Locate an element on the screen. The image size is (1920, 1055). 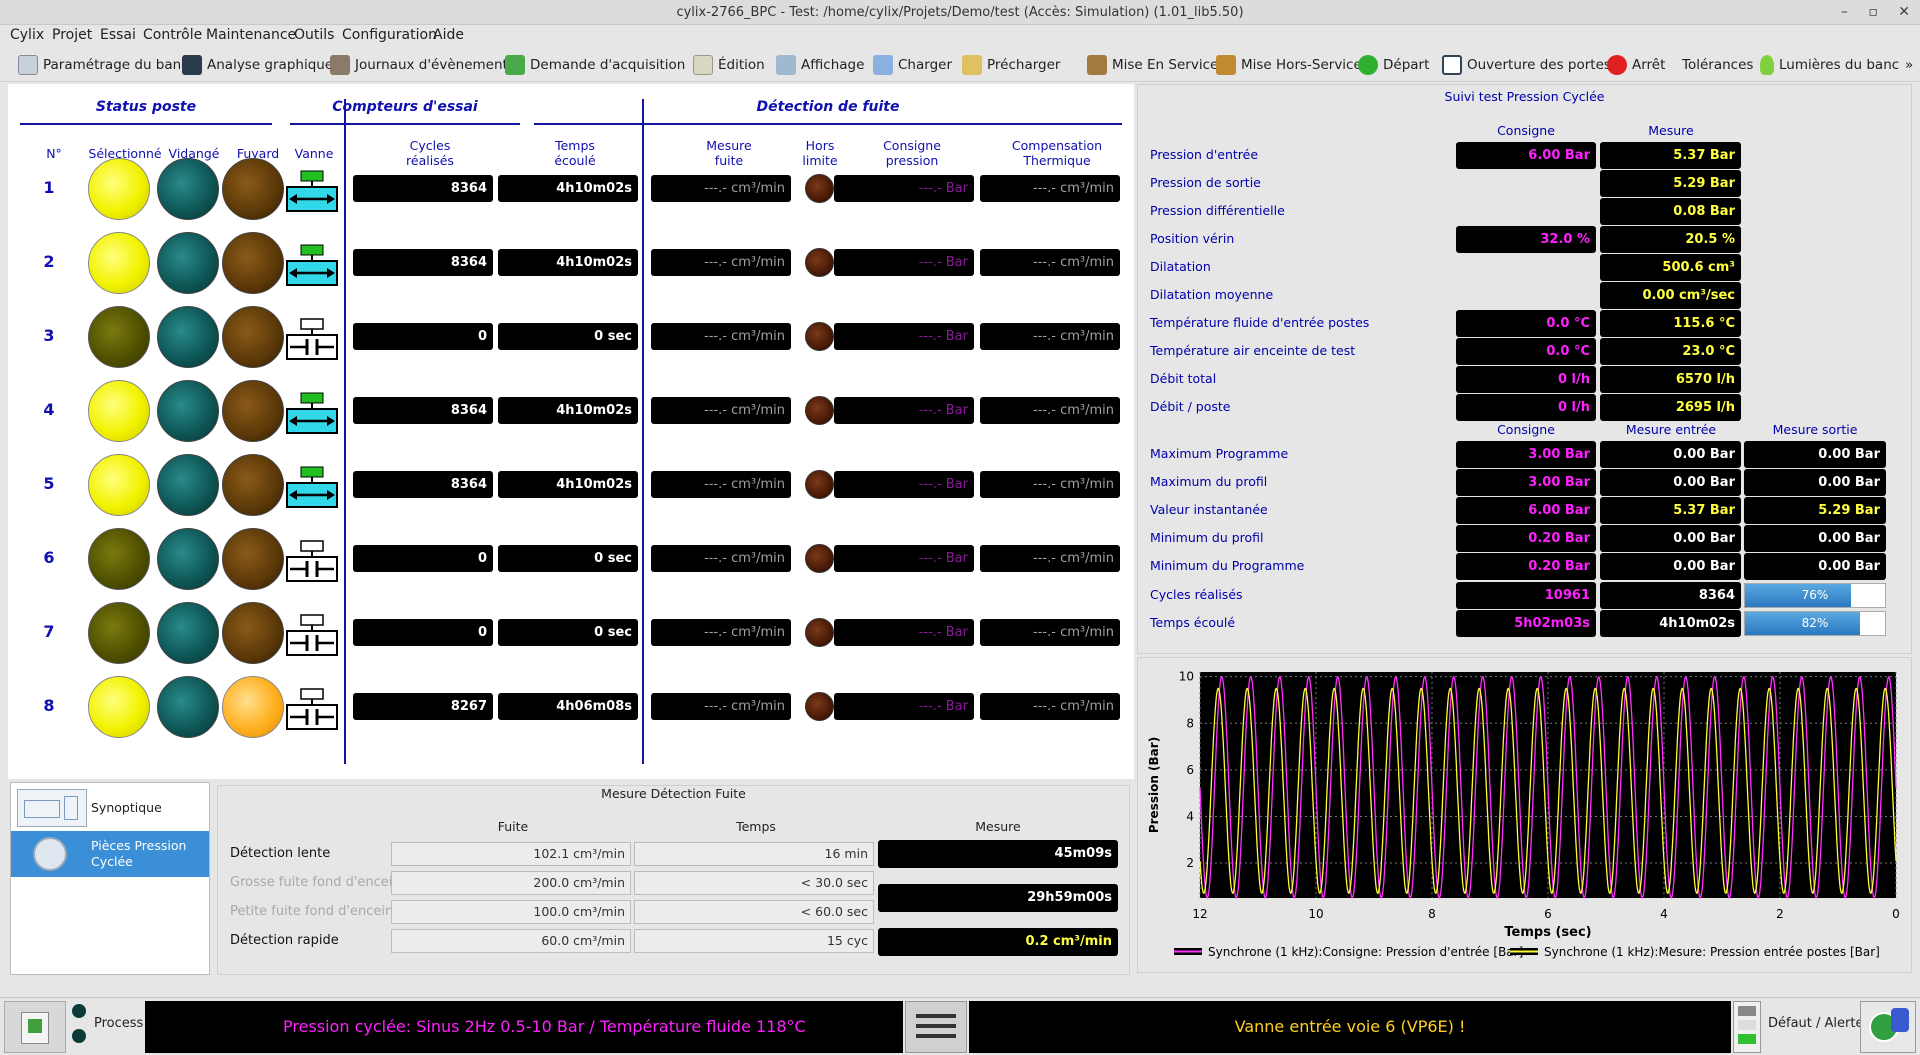
cycles-consigne: 10961 is located at coordinates (1526, 595).